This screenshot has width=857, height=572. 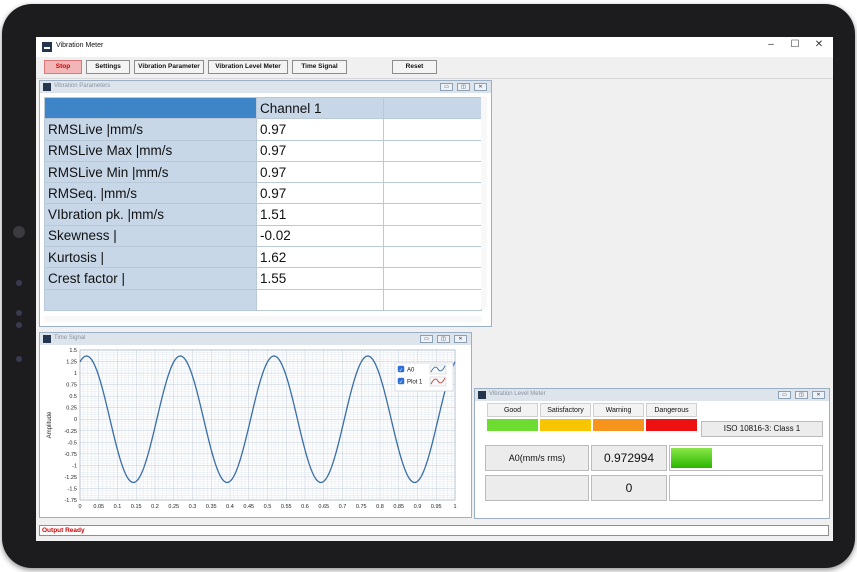 What do you see at coordinates (98, 507) in the screenshot?
I see `x-tick-label: 0.05` at bounding box center [98, 507].